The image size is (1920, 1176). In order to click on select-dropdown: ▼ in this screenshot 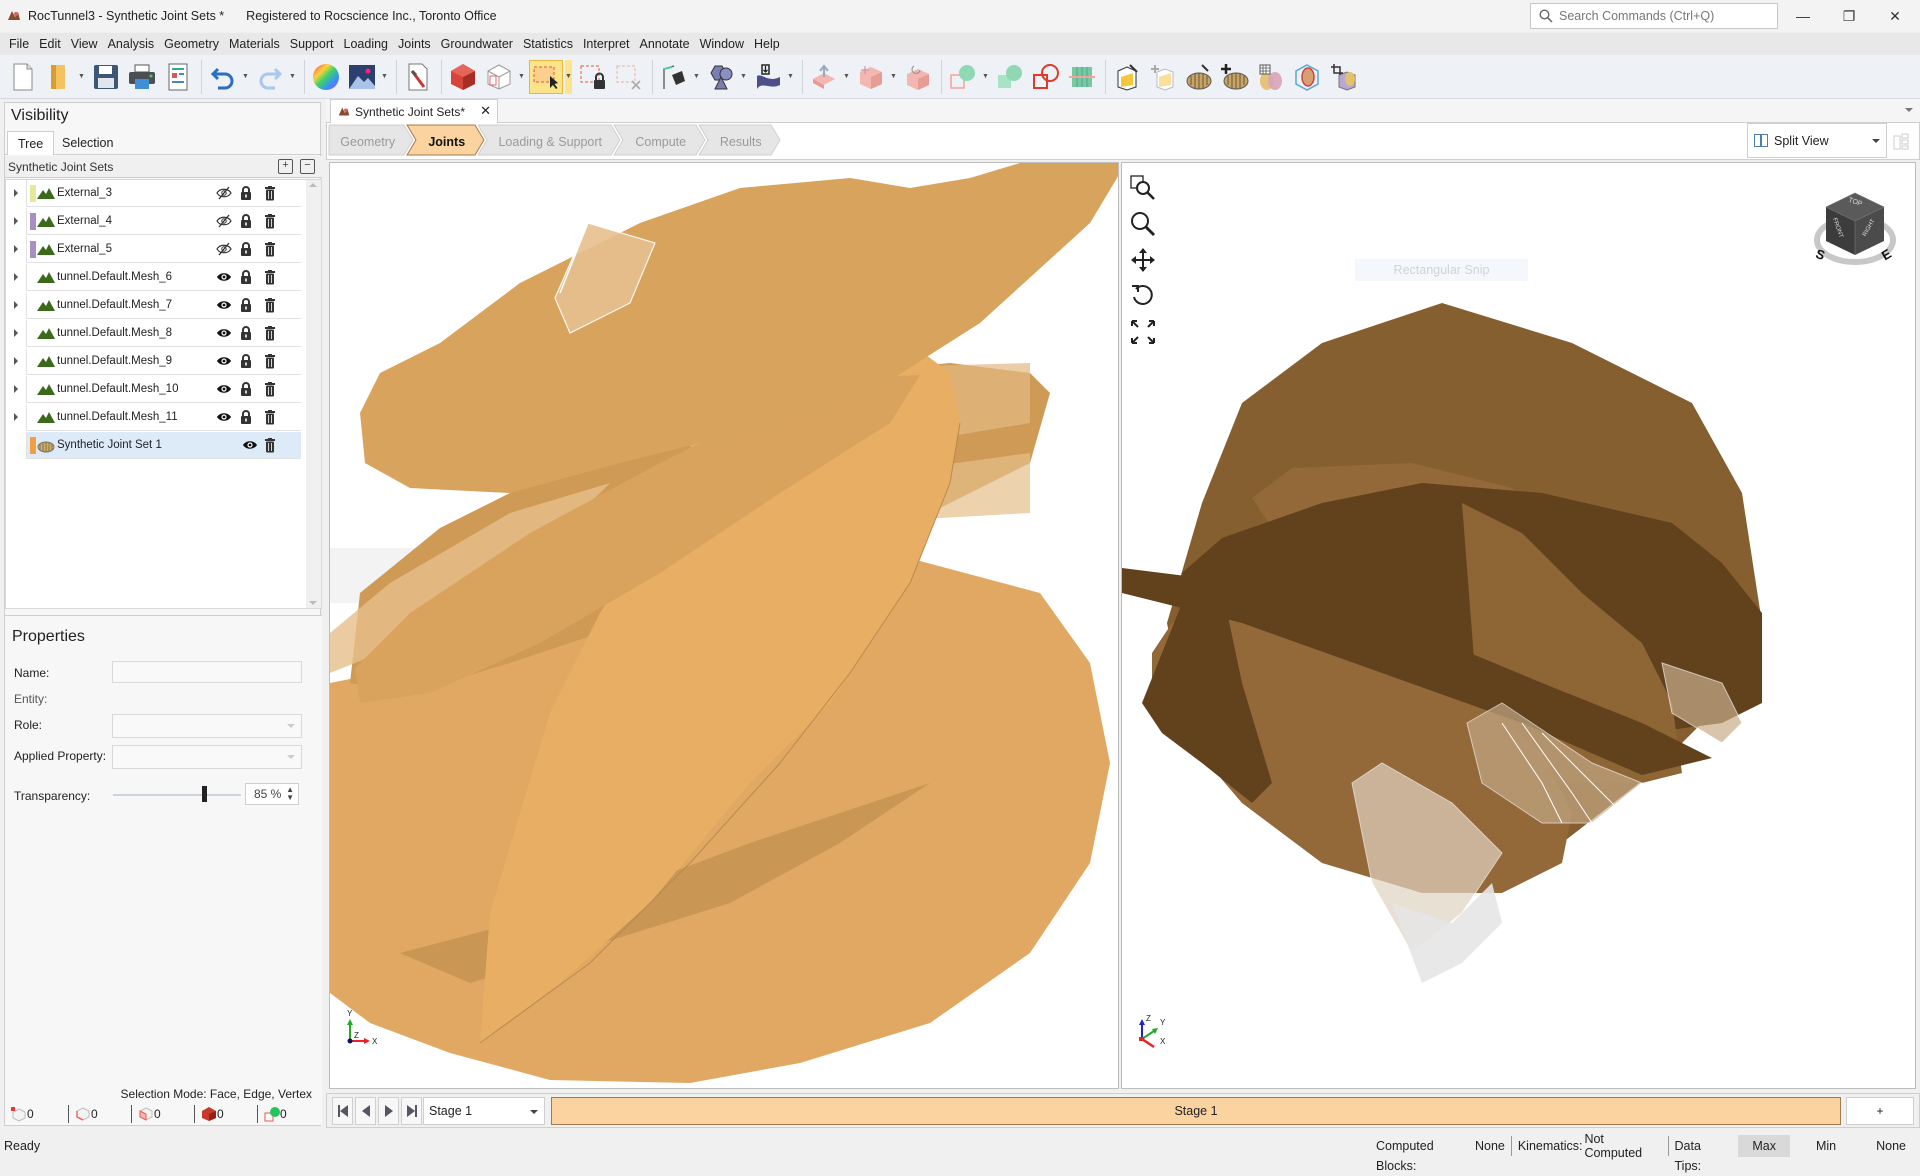, I will do `click(568, 76)`.